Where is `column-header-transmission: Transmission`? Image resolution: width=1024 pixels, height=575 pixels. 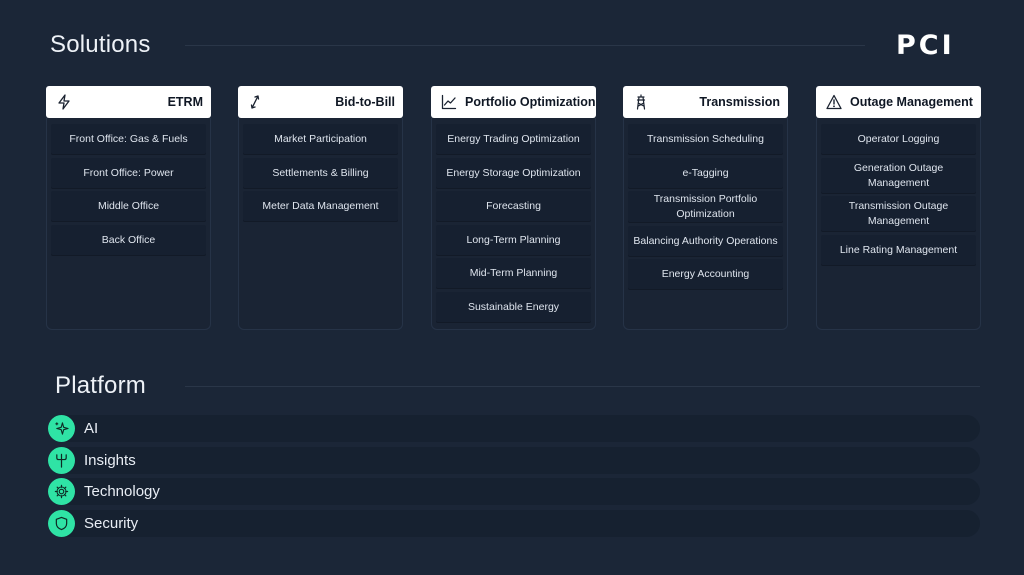
column-header-transmission: Transmission is located at coordinates (705, 102).